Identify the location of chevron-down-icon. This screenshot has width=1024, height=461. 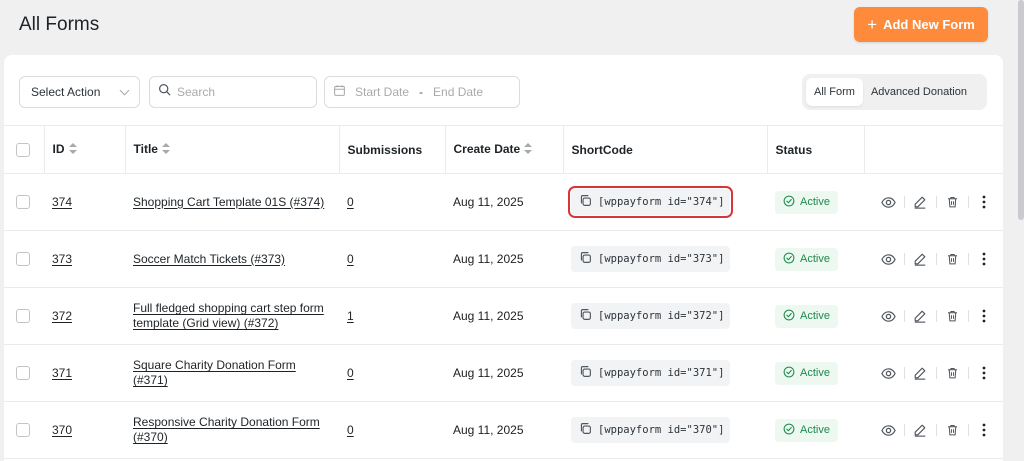
(124, 90).